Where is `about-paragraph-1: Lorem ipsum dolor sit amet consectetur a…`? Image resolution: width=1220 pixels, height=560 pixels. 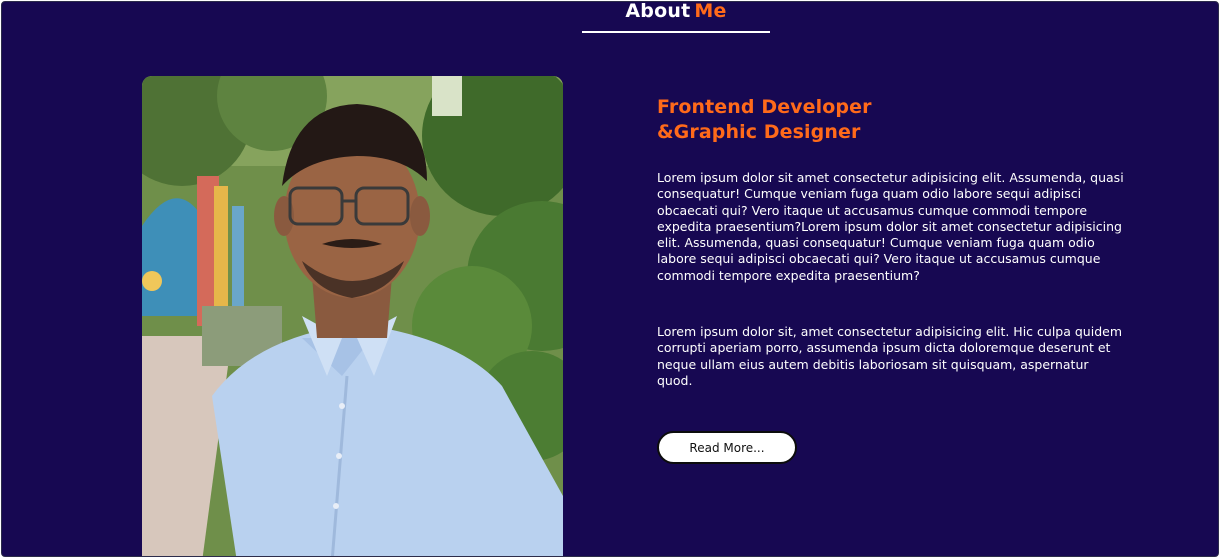
about-paragraph-1: Lorem ipsum dolor sit amet consectetur a… is located at coordinates (890, 226).